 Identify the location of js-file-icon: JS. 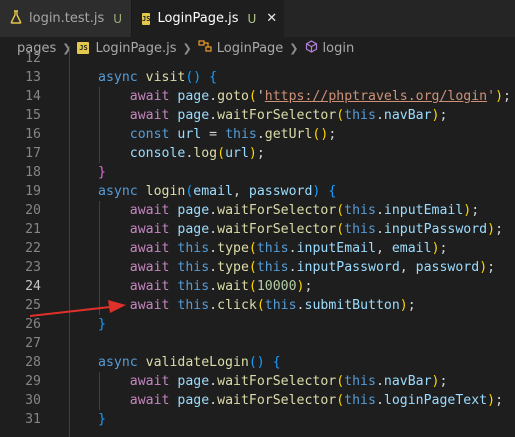
(146, 18).